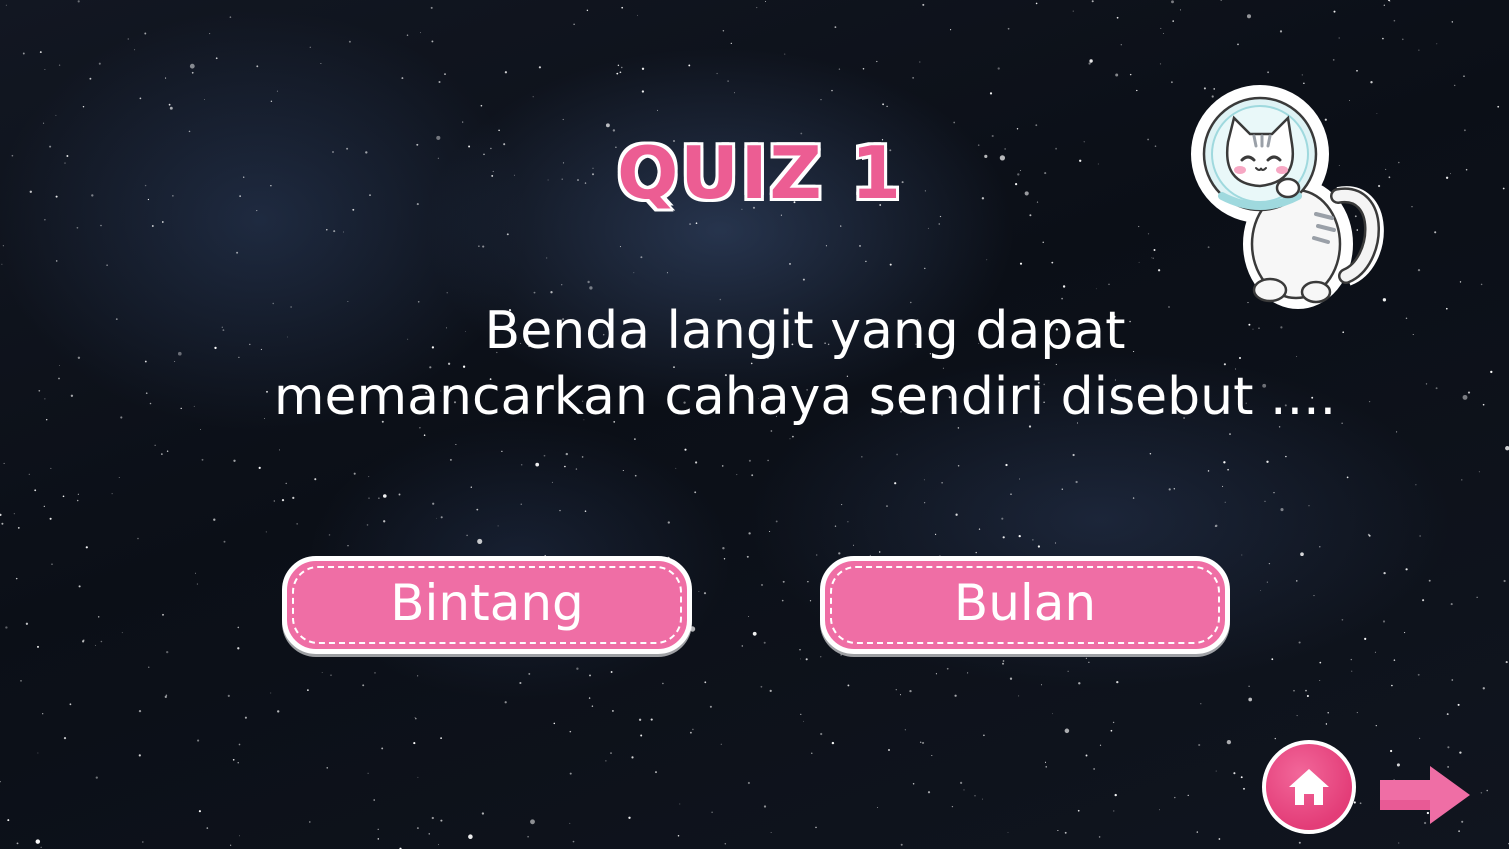  I want to click on answer-label-b: Bulan, so click(1025, 603).